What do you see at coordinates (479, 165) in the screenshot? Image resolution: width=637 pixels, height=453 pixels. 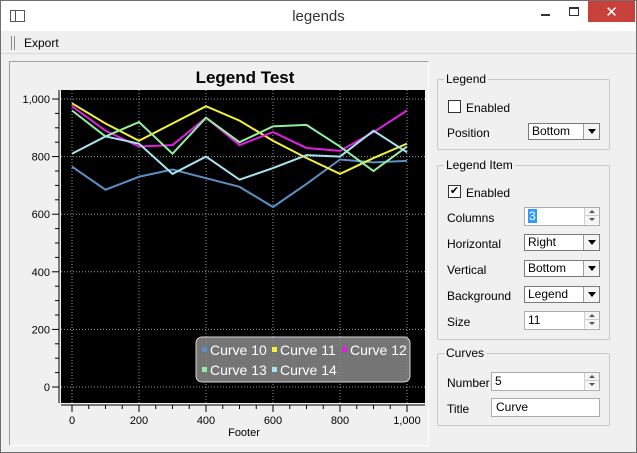 I see `legend-item-group-title: Legend Item` at bounding box center [479, 165].